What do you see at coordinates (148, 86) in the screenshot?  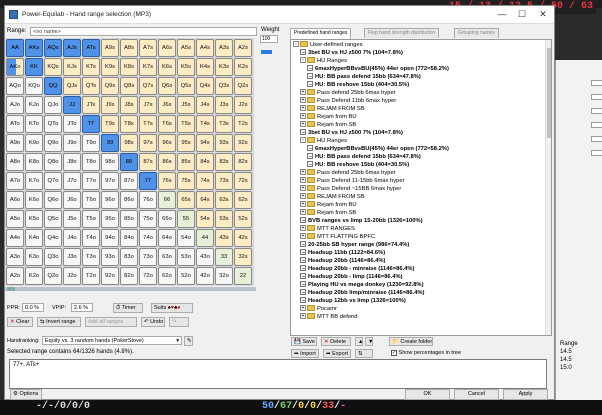 I see `hand-cell-Q7s: Q7s` at bounding box center [148, 86].